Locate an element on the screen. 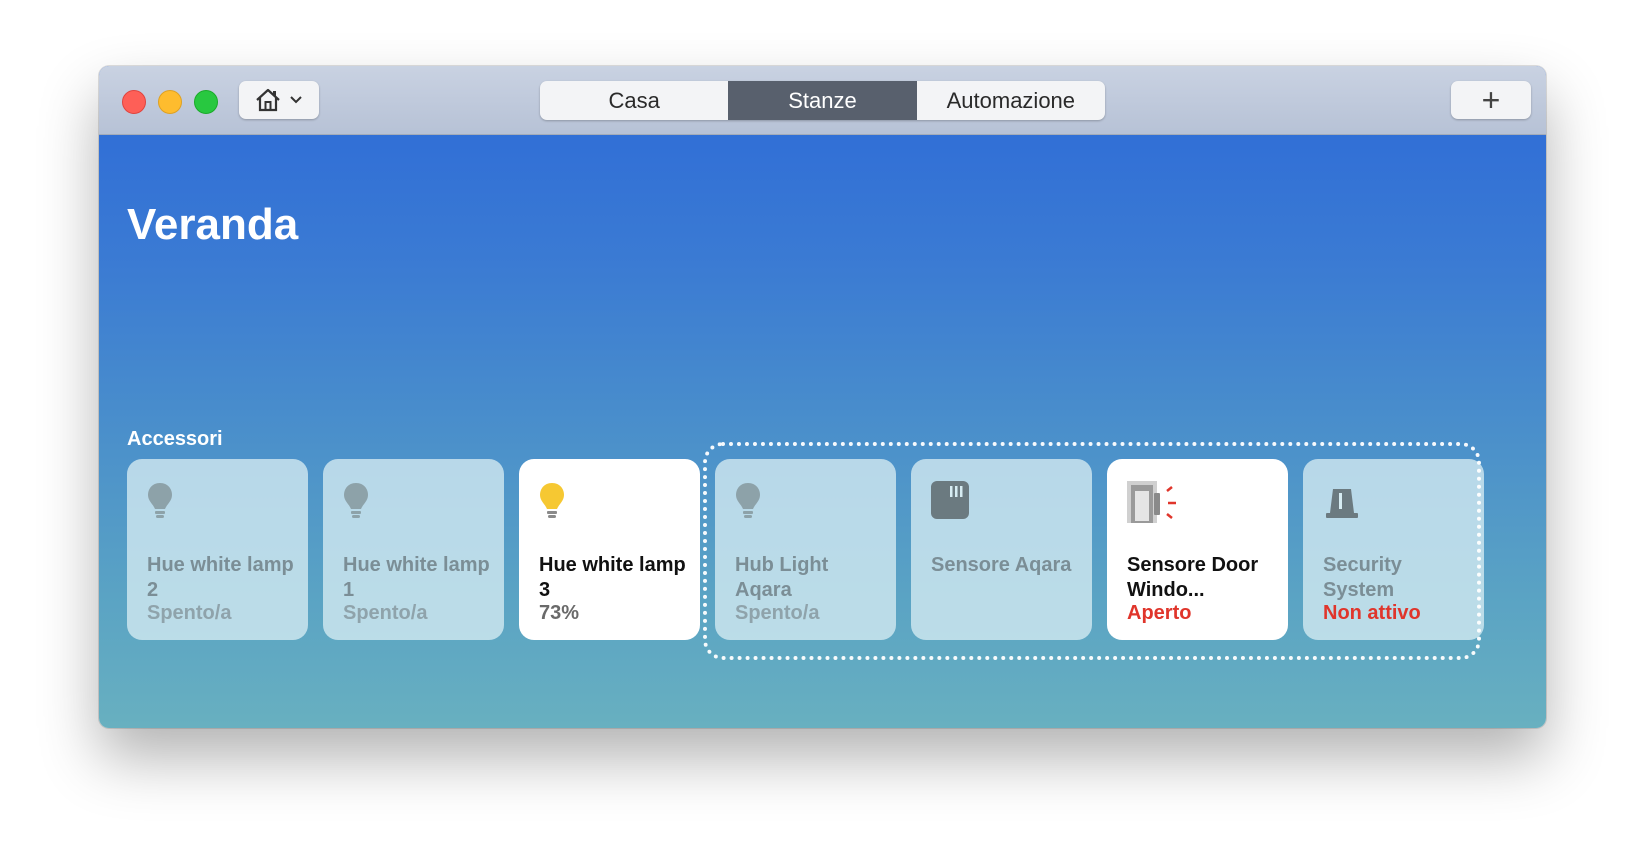 Image resolution: width=1640 pixels, height=857 pixels. chevron-down-icon is located at coordinates (296, 100).